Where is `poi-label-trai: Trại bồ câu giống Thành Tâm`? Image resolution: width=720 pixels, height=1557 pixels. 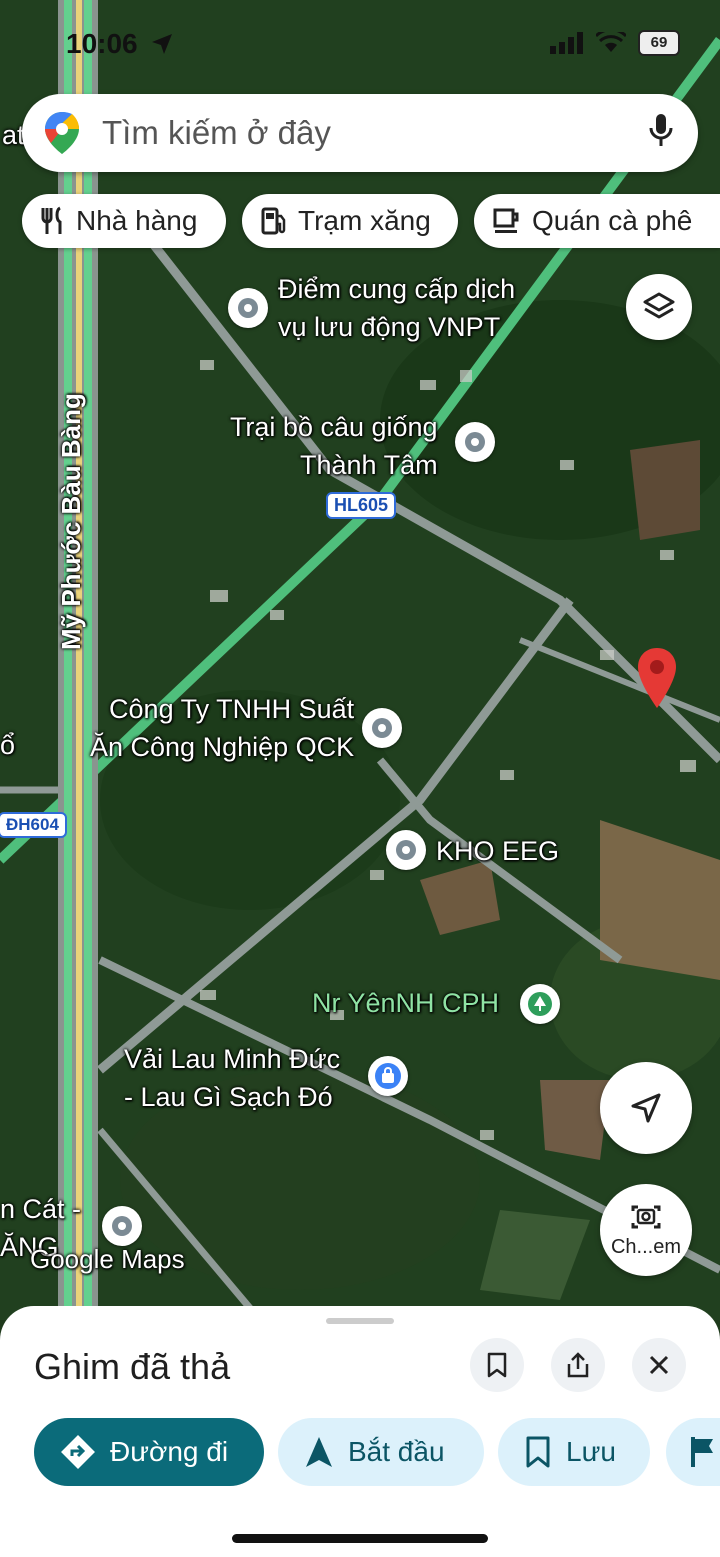 poi-label-trai: Trại bồ câu giống Thành Tâm is located at coordinates (325, 446).